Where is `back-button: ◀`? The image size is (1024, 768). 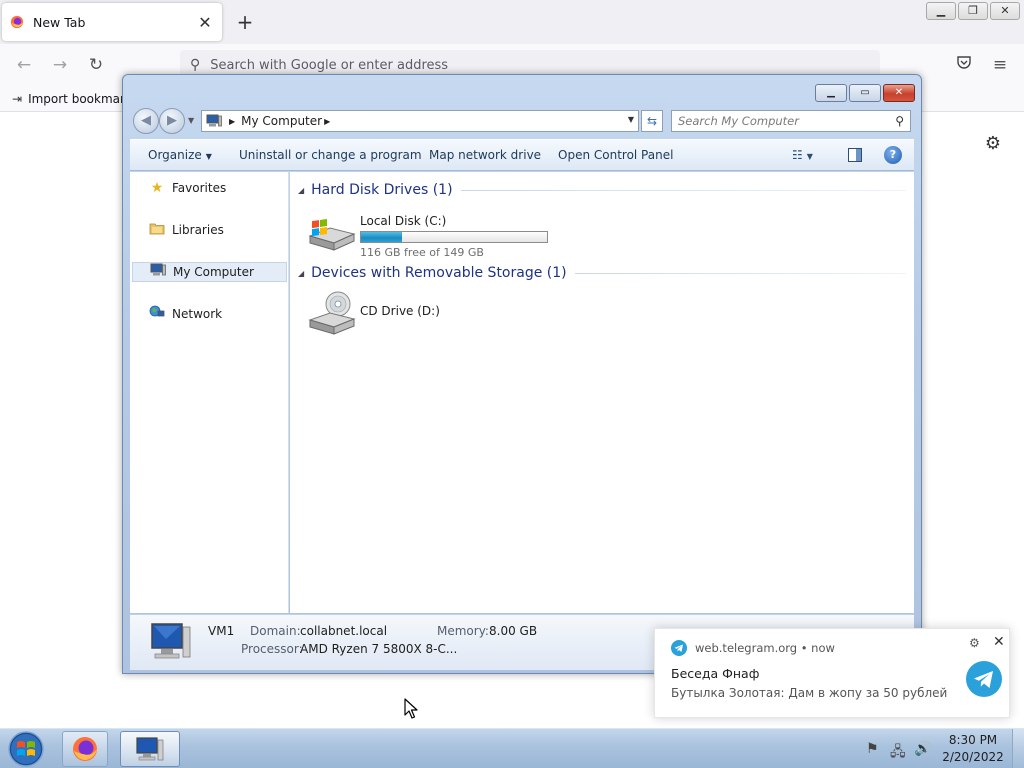
back-button: ◀ is located at coordinates (146, 121).